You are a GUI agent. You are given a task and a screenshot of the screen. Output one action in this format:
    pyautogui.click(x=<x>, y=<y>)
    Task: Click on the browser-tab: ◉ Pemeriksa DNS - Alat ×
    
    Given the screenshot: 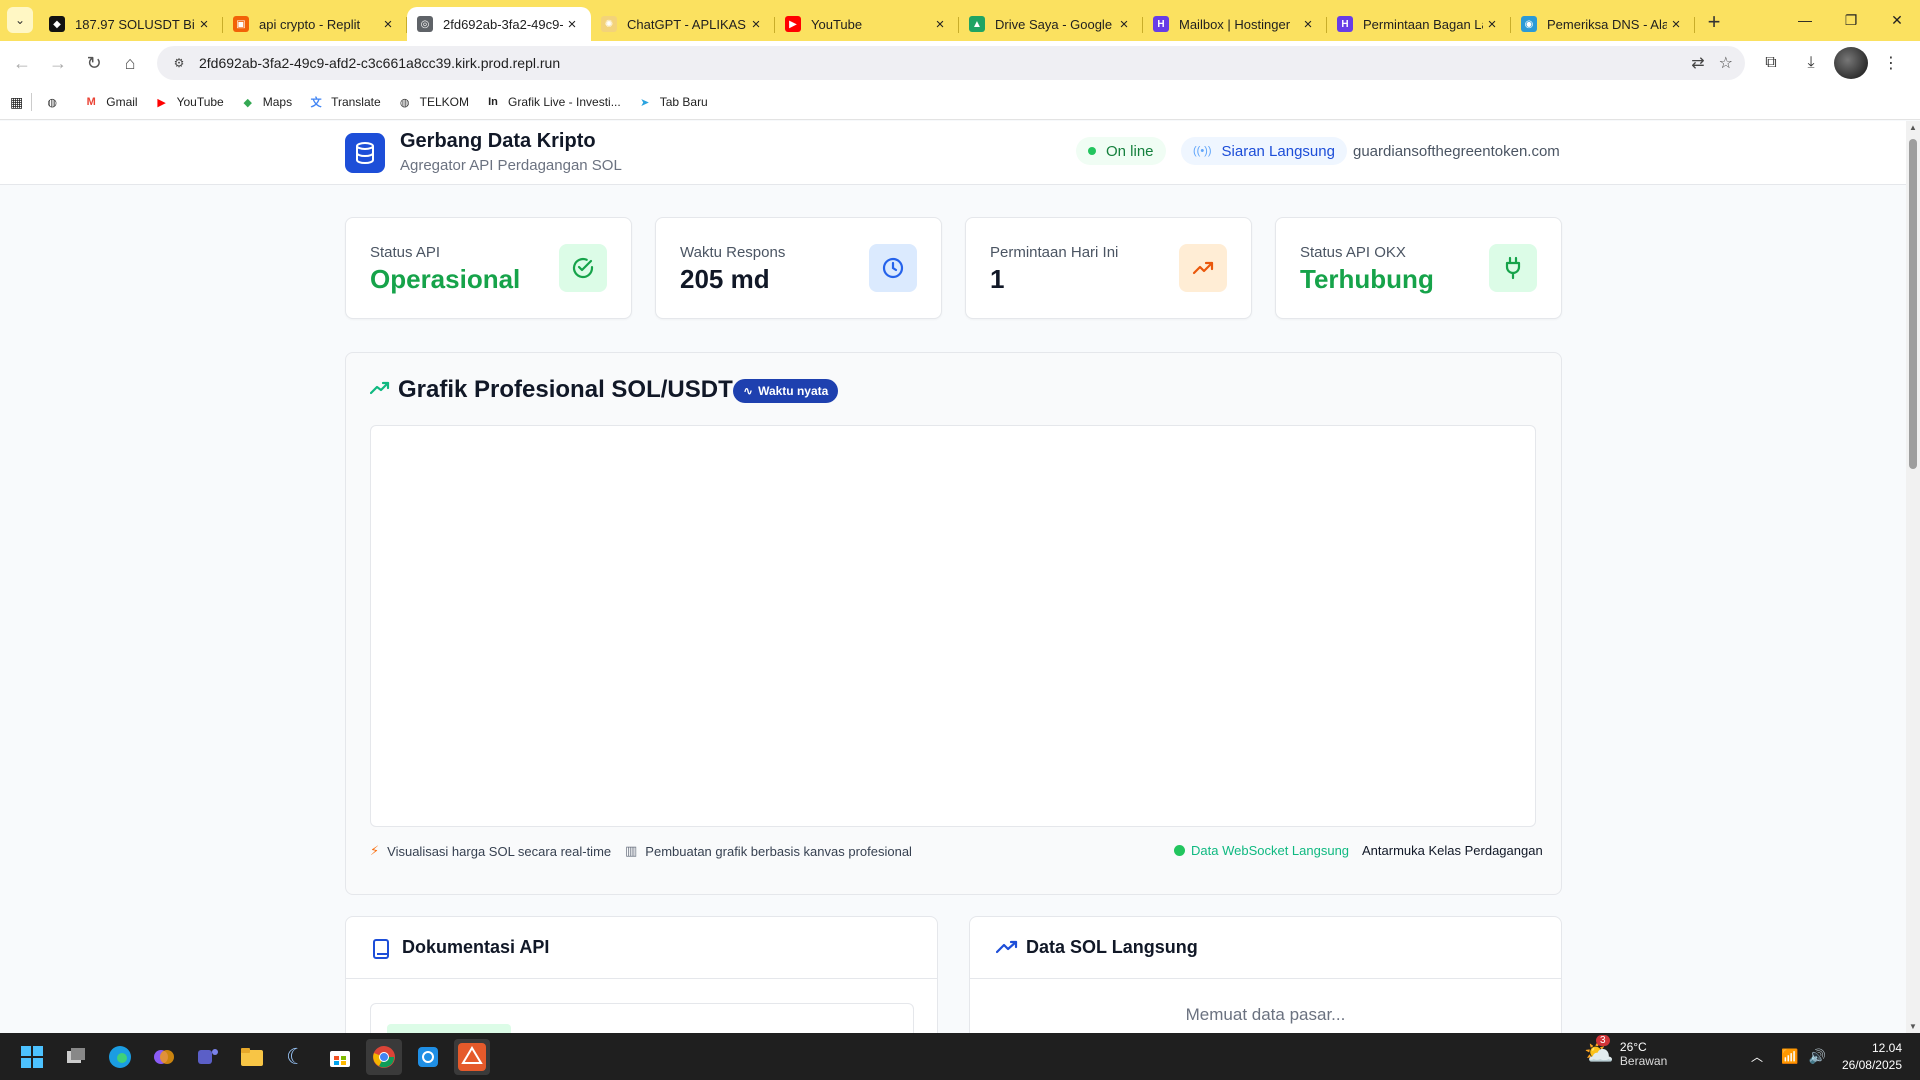 What is the action you would take?
    pyautogui.click(x=1603, y=24)
    